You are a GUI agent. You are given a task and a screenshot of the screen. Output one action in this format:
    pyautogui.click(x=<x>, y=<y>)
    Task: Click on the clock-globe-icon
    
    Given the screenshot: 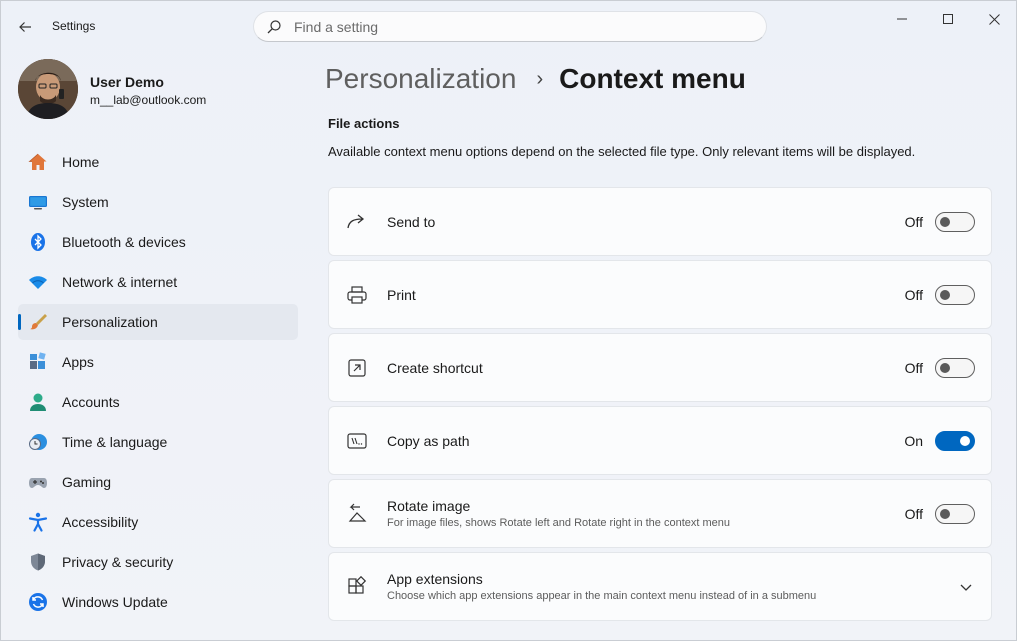 What is the action you would take?
    pyautogui.click(x=38, y=442)
    